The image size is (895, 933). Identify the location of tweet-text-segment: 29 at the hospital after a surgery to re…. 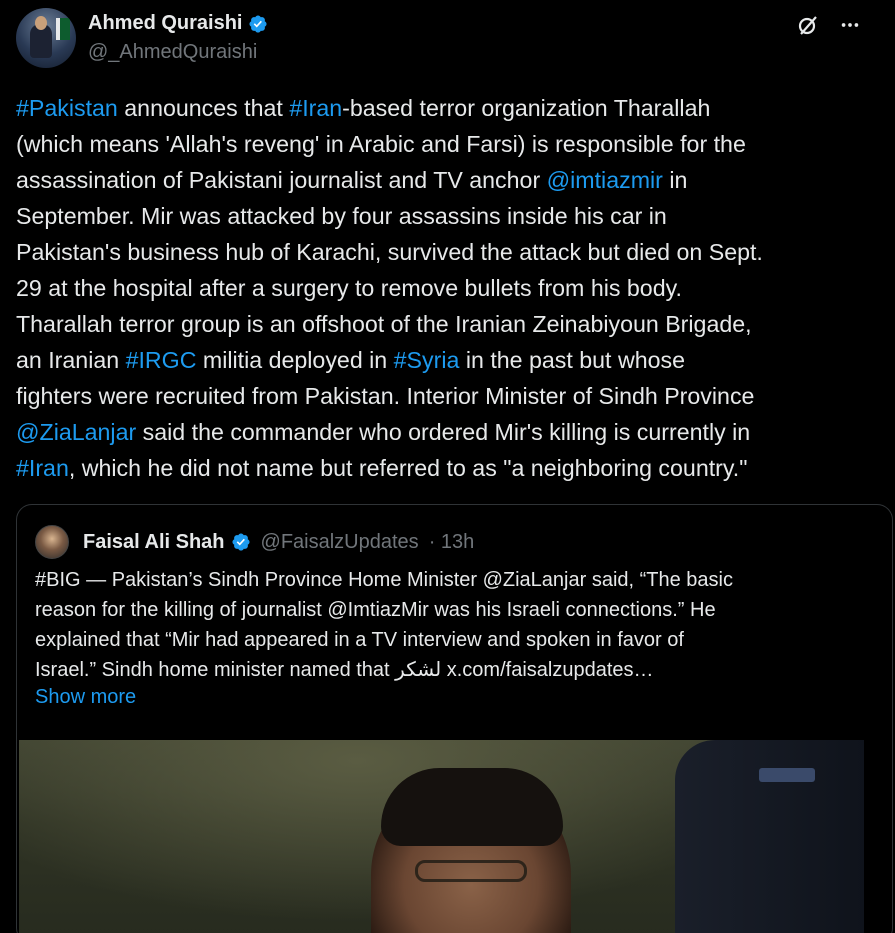
(349, 288).